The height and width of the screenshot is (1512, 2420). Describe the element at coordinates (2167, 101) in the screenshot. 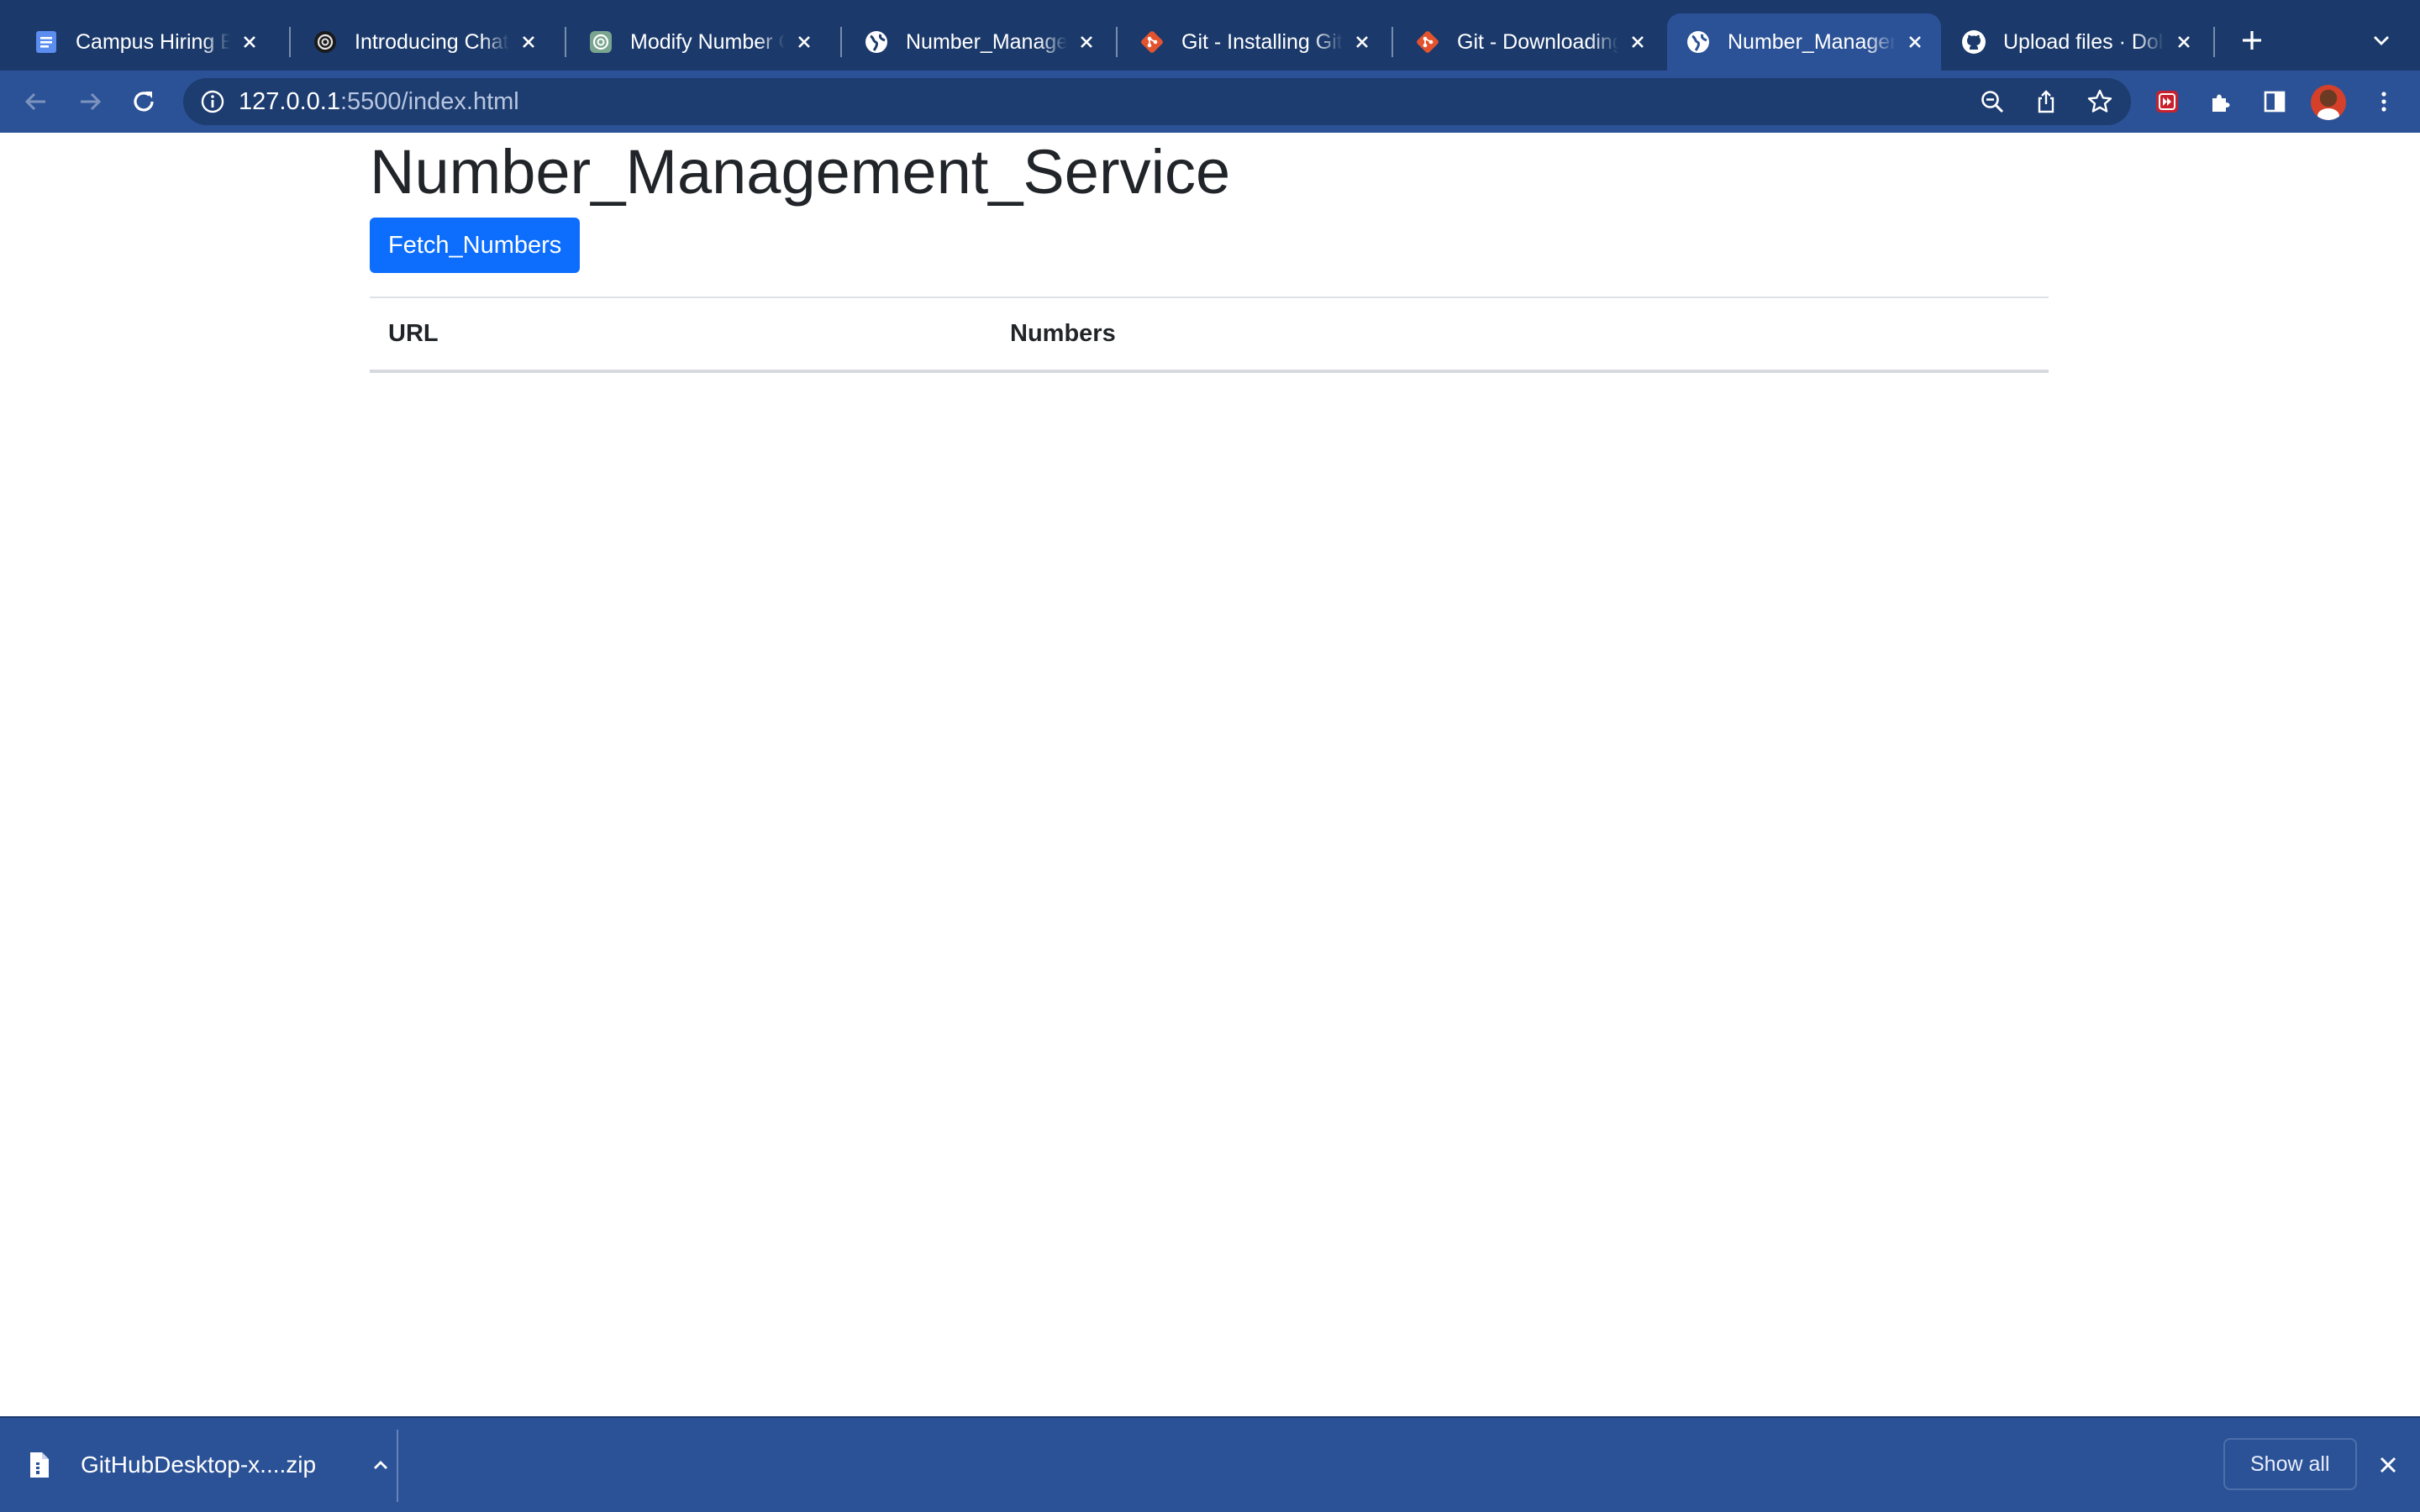

I see `extension-red-icon` at that location.